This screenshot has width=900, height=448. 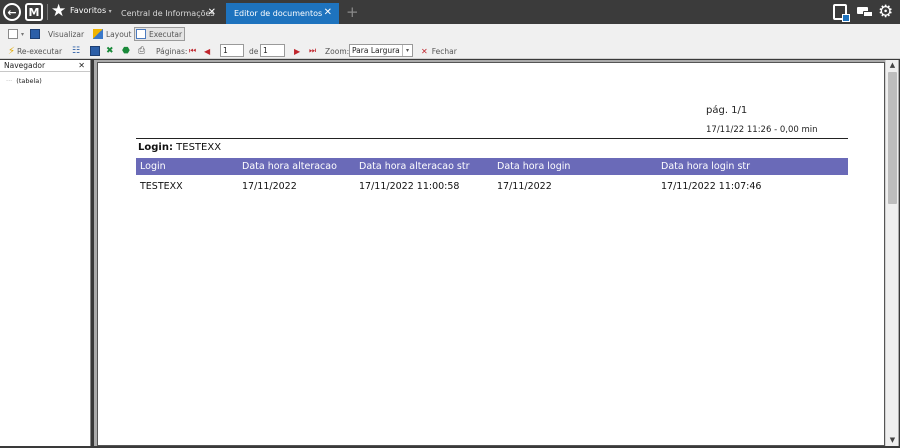 I want to click on tree-button: ☷, so click(x=76, y=51).